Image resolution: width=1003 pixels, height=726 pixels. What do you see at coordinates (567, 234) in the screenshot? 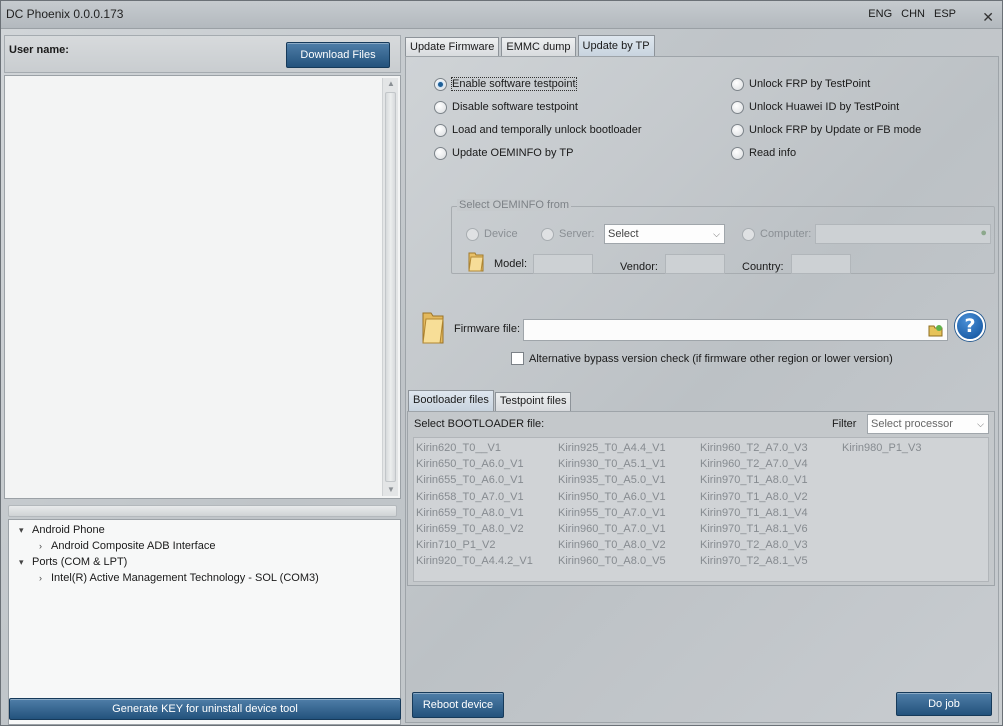
I see `radio-oeminfo-server: Server:` at bounding box center [567, 234].